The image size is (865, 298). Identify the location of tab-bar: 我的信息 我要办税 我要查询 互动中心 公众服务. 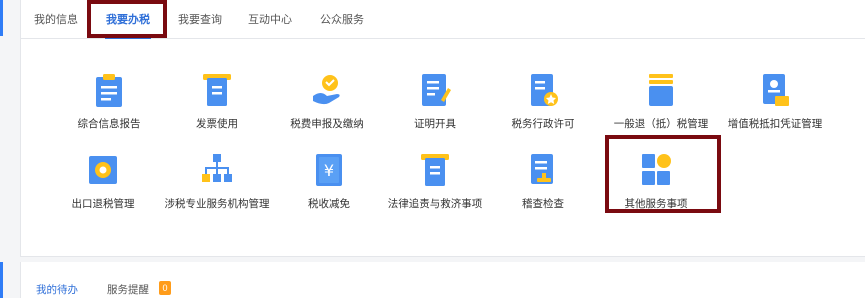
(443, 19).